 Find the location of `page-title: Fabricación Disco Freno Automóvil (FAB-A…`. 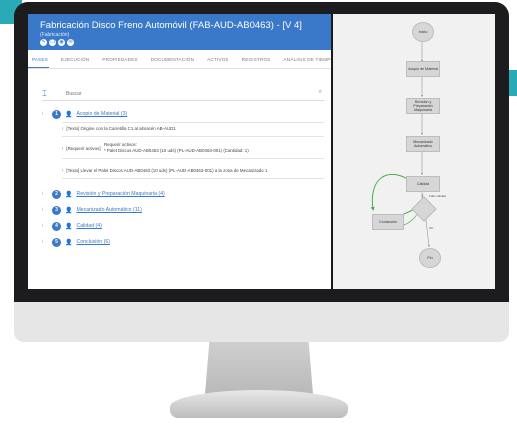

page-title: Fabricación Disco Freno Automóvil (FAB-A… is located at coordinates (171, 25).